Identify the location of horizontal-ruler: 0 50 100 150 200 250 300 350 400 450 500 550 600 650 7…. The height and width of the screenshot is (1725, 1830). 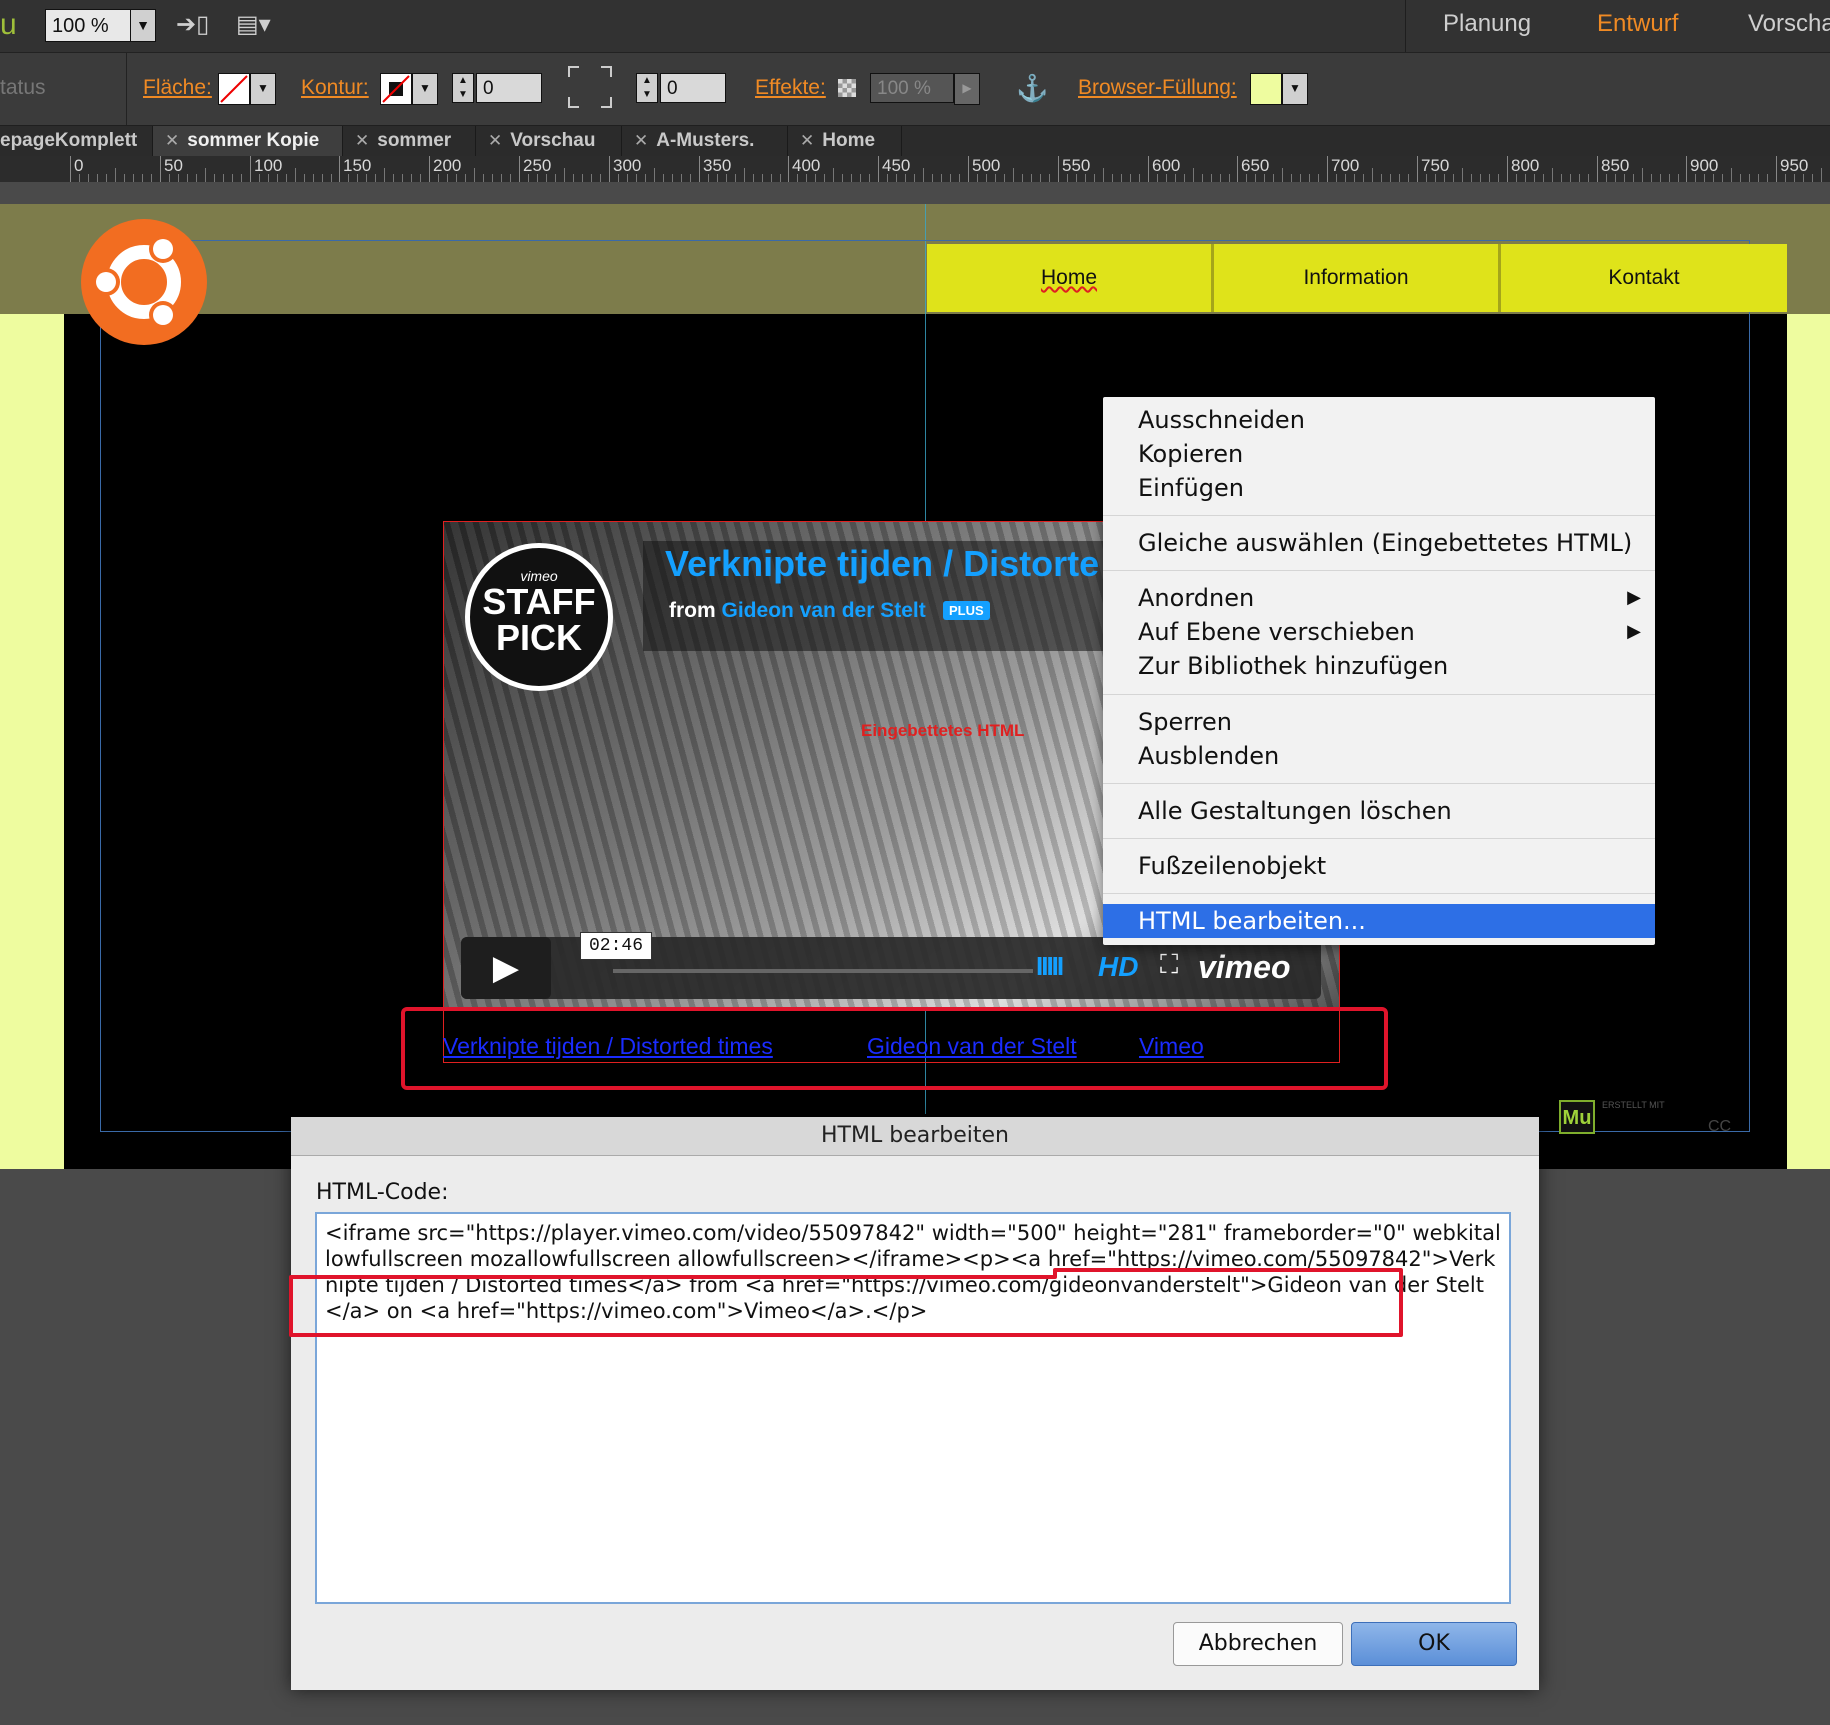
(915, 169).